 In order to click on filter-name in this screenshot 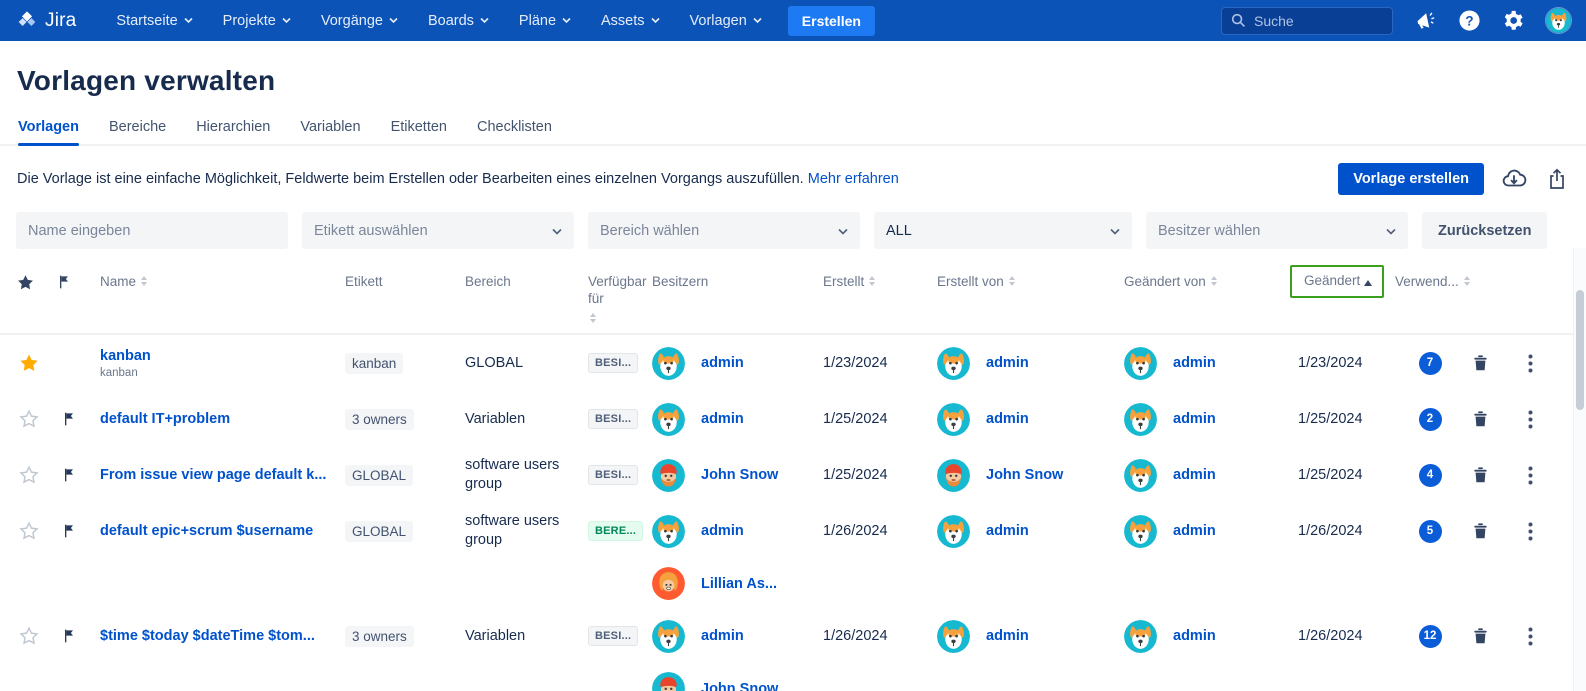, I will do `click(152, 230)`.